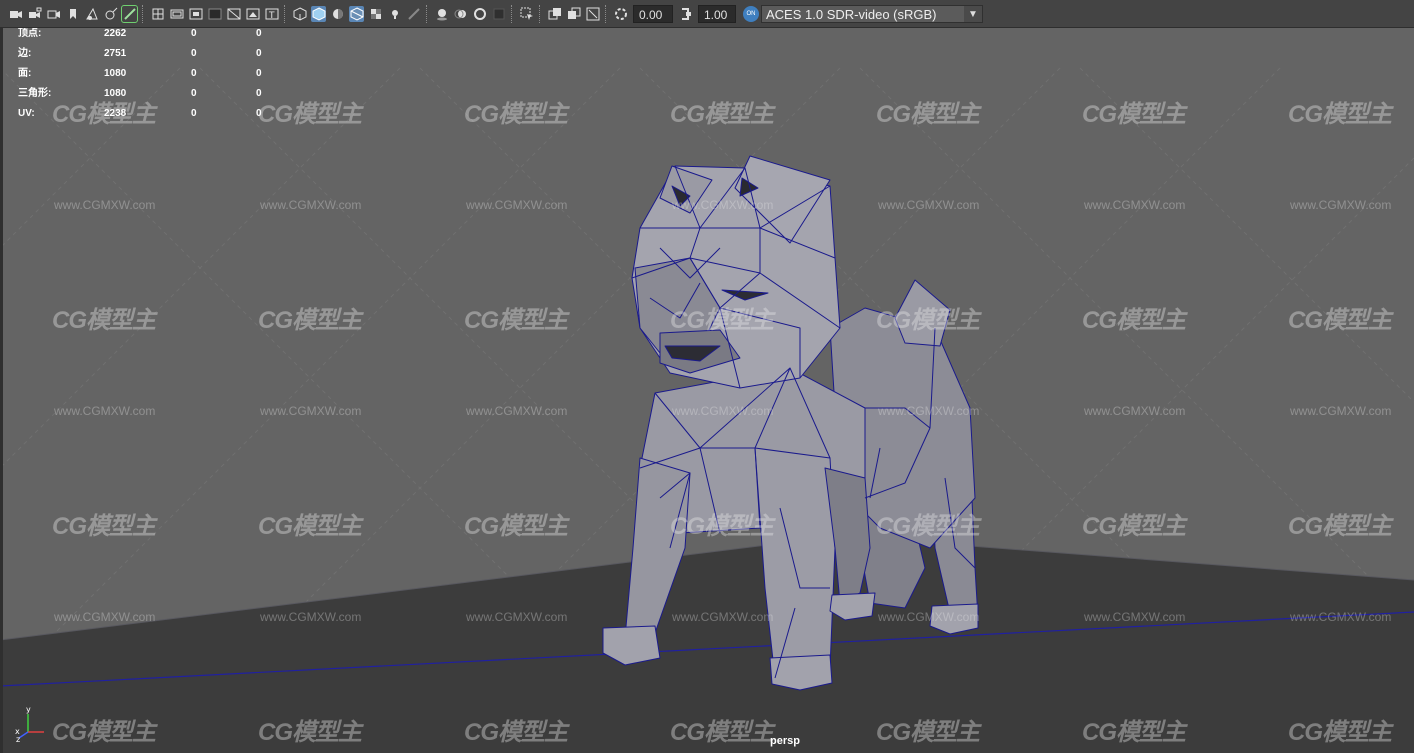 The width and height of the screenshot is (1414, 753). Describe the element at coordinates (717, 13) in the screenshot. I see `gamma-field: 1.00` at that location.